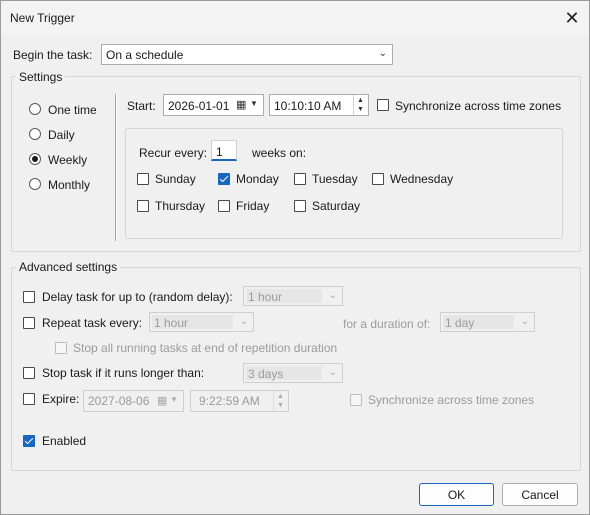 This screenshot has height=515, width=590. What do you see at coordinates (378, 179) in the screenshot?
I see `wednesday-checkbox` at bounding box center [378, 179].